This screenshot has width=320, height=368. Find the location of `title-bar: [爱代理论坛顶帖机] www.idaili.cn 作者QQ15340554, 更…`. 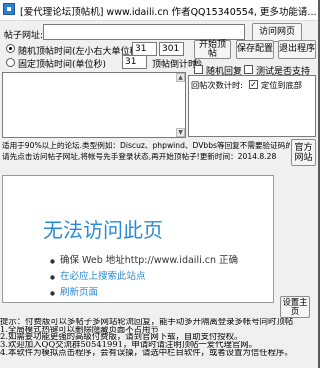

title-bar: [爱代理论坛顶帖机] www.idaili.cn 作者QQ15340554, 更… is located at coordinates (159, 10).